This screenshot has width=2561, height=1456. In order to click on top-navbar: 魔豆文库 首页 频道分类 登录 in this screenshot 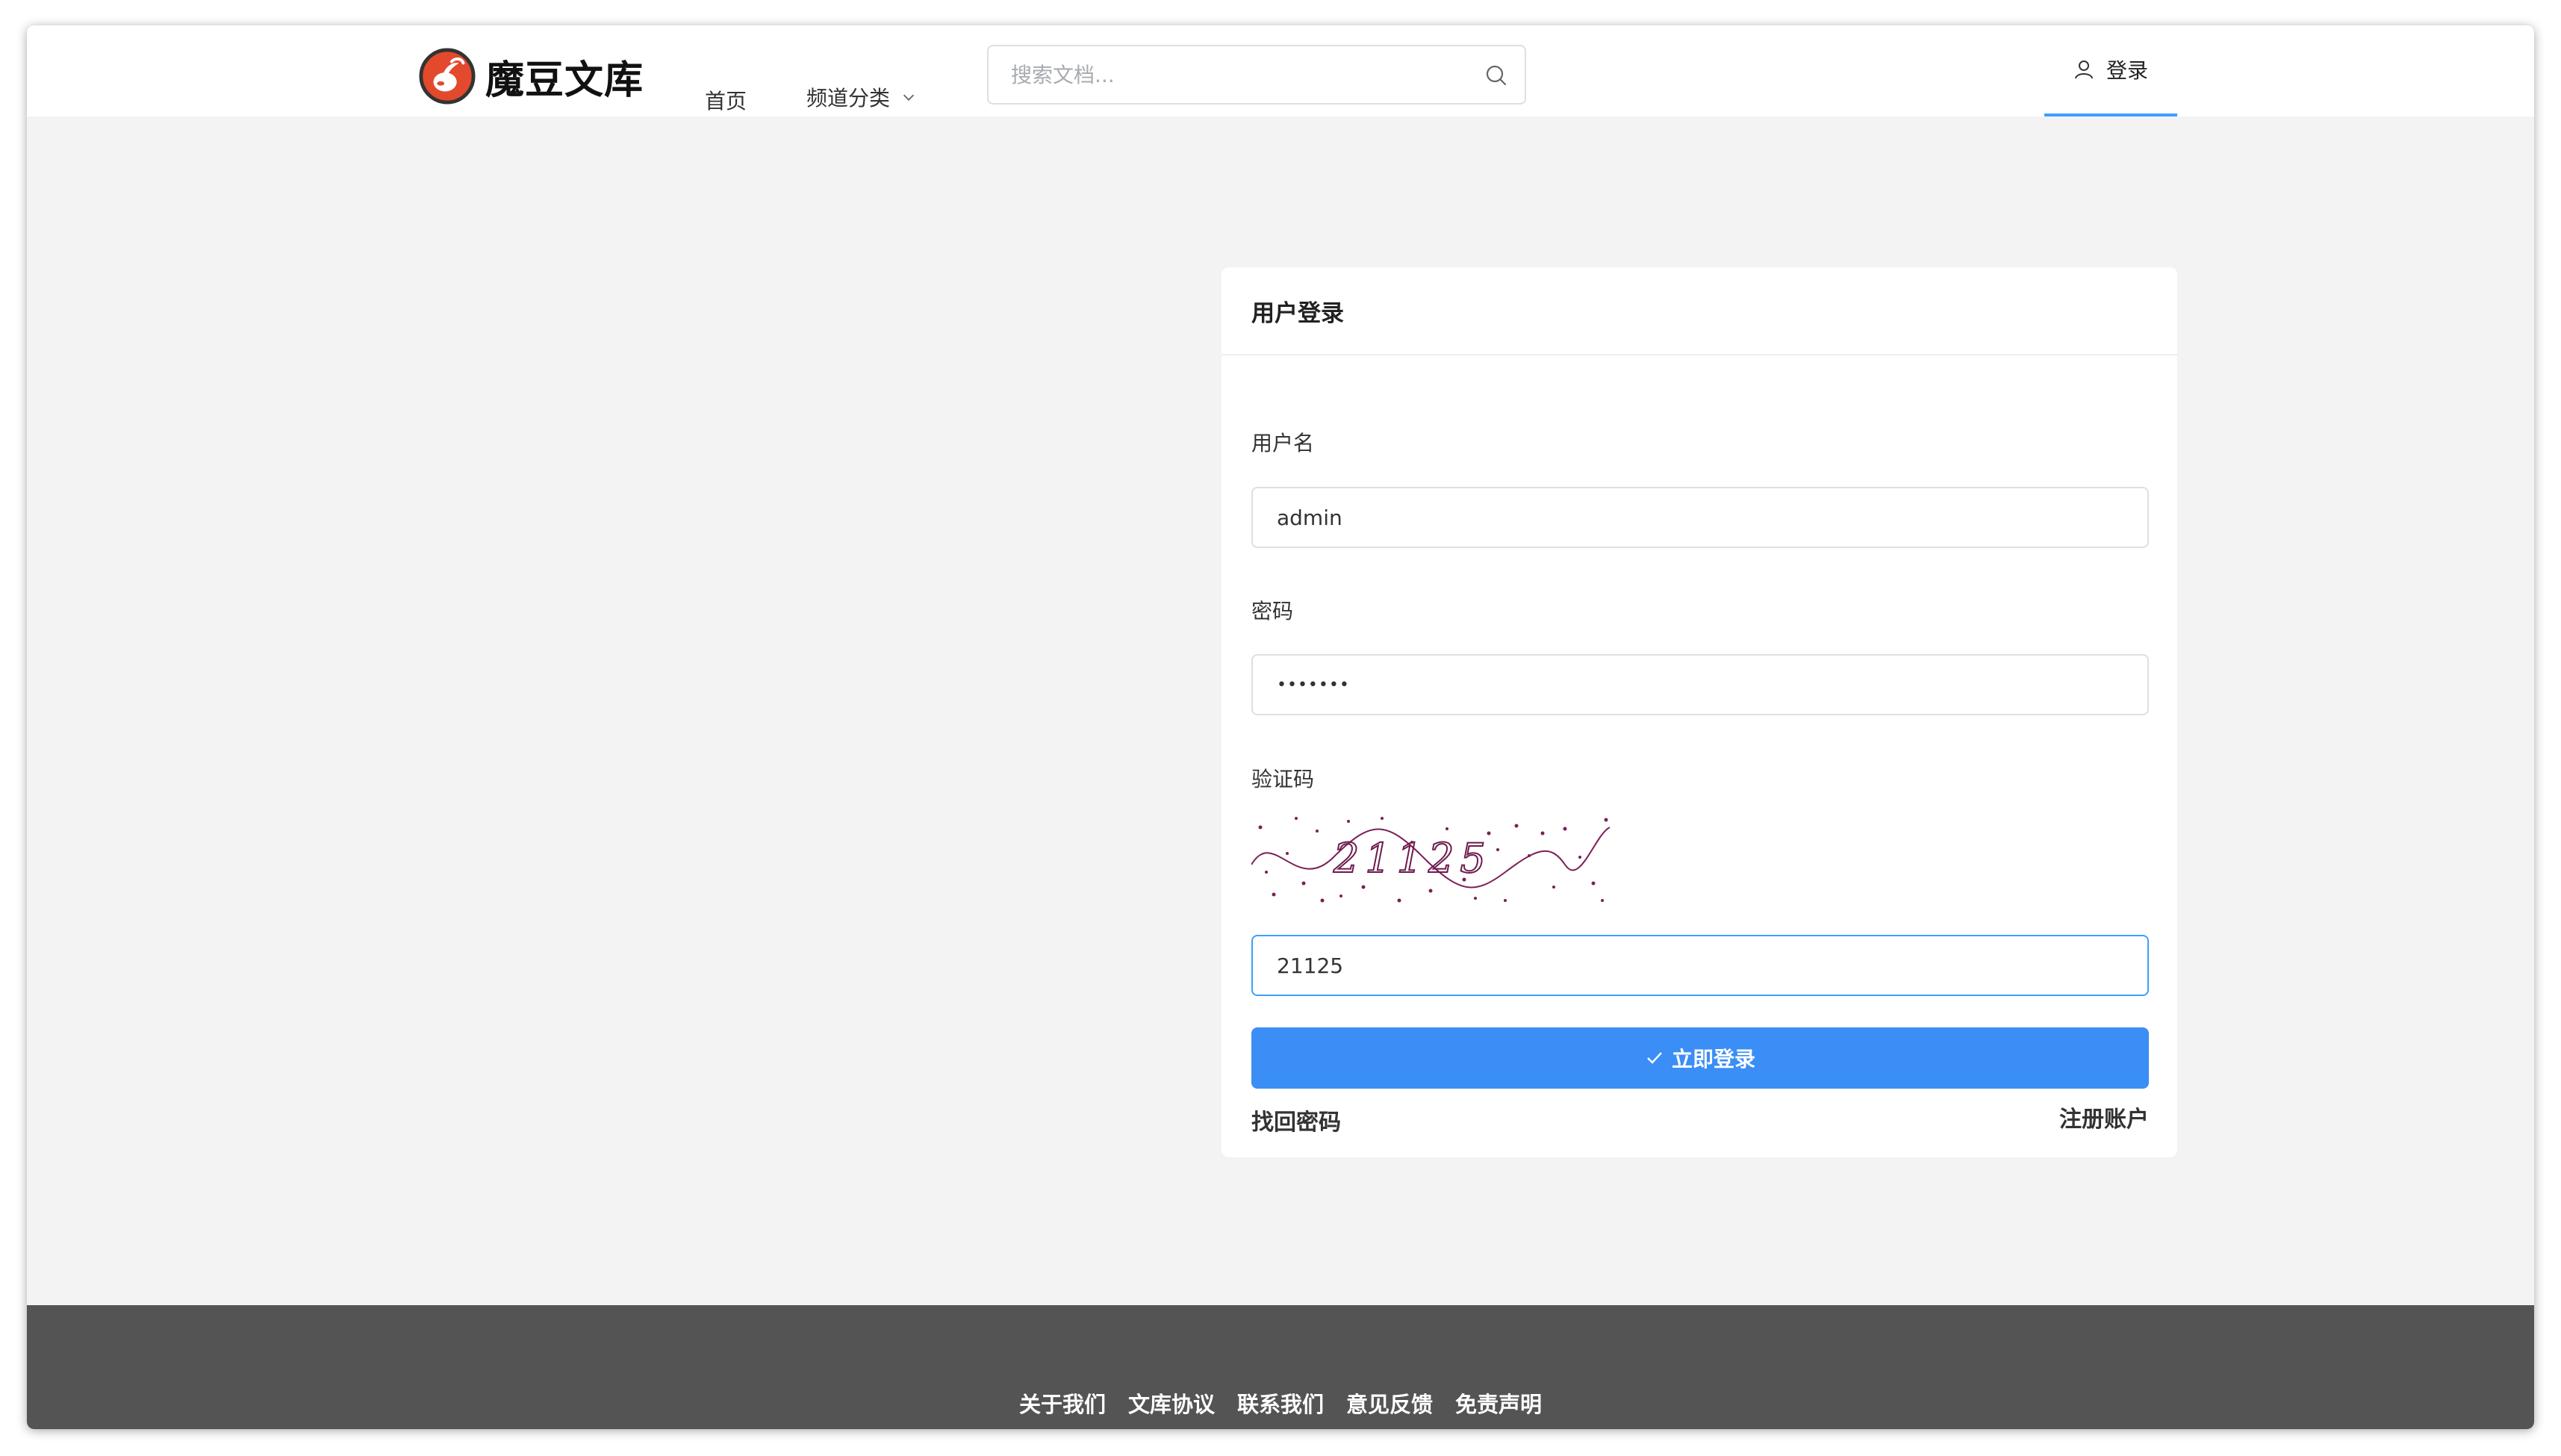, I will do `click(1280, 70)`.